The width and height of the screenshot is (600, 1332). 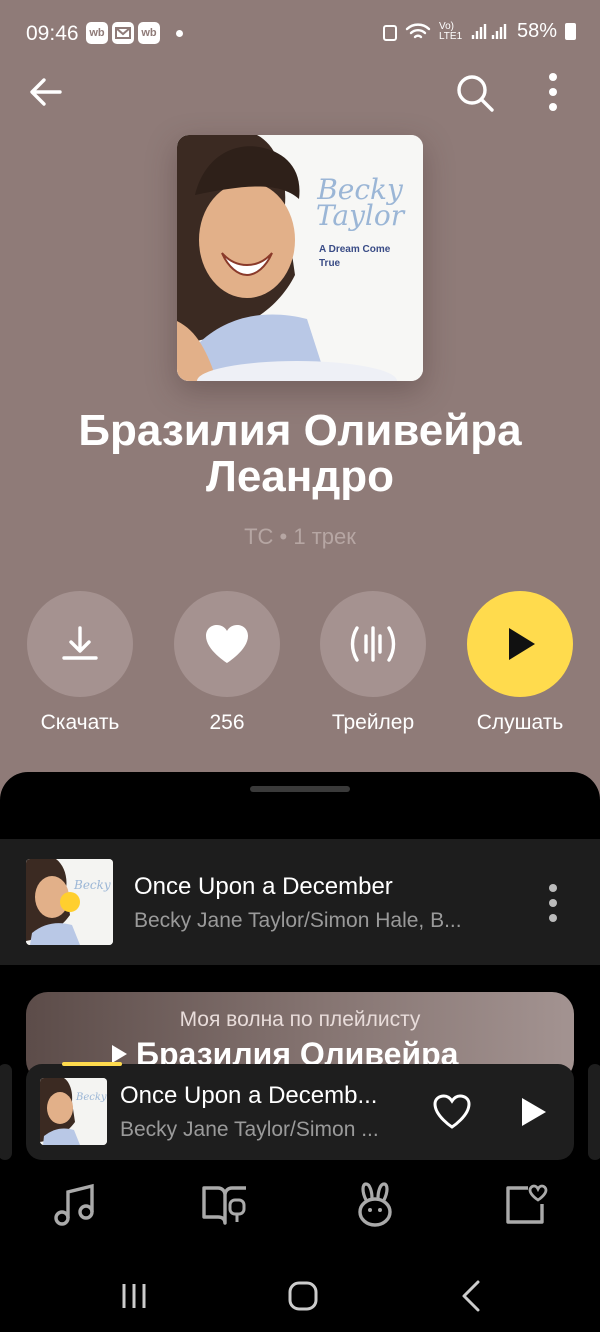 I want to click on sheet-handle, so click(x=300, y=789).